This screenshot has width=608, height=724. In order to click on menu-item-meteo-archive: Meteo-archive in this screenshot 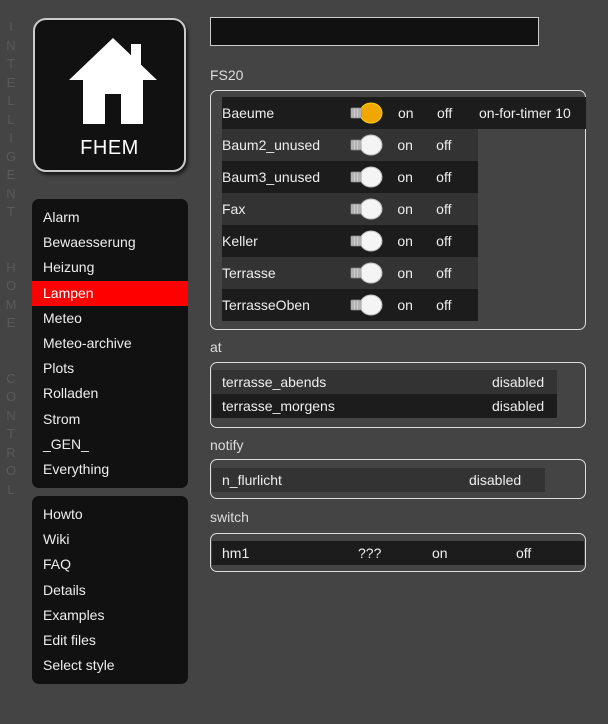, I will do `click(110, 343)`.